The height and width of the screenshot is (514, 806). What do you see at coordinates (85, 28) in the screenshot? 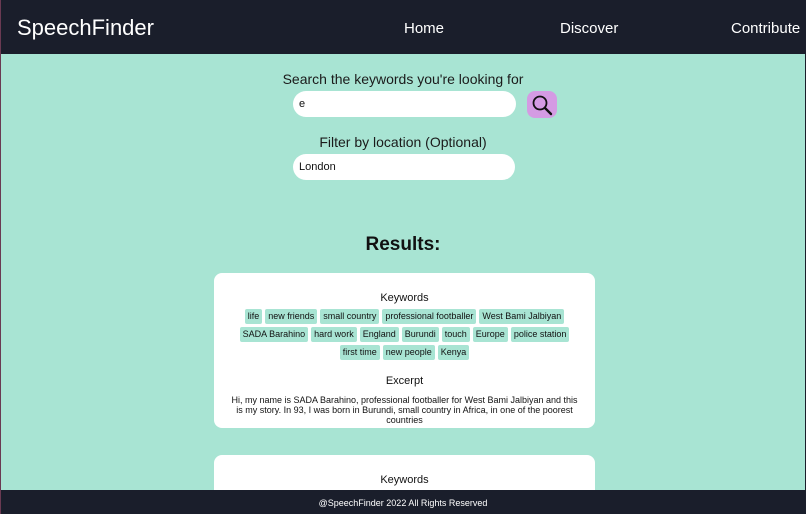
I see `brand-logo: SpeechFinder` at bounding box center [85, 28].